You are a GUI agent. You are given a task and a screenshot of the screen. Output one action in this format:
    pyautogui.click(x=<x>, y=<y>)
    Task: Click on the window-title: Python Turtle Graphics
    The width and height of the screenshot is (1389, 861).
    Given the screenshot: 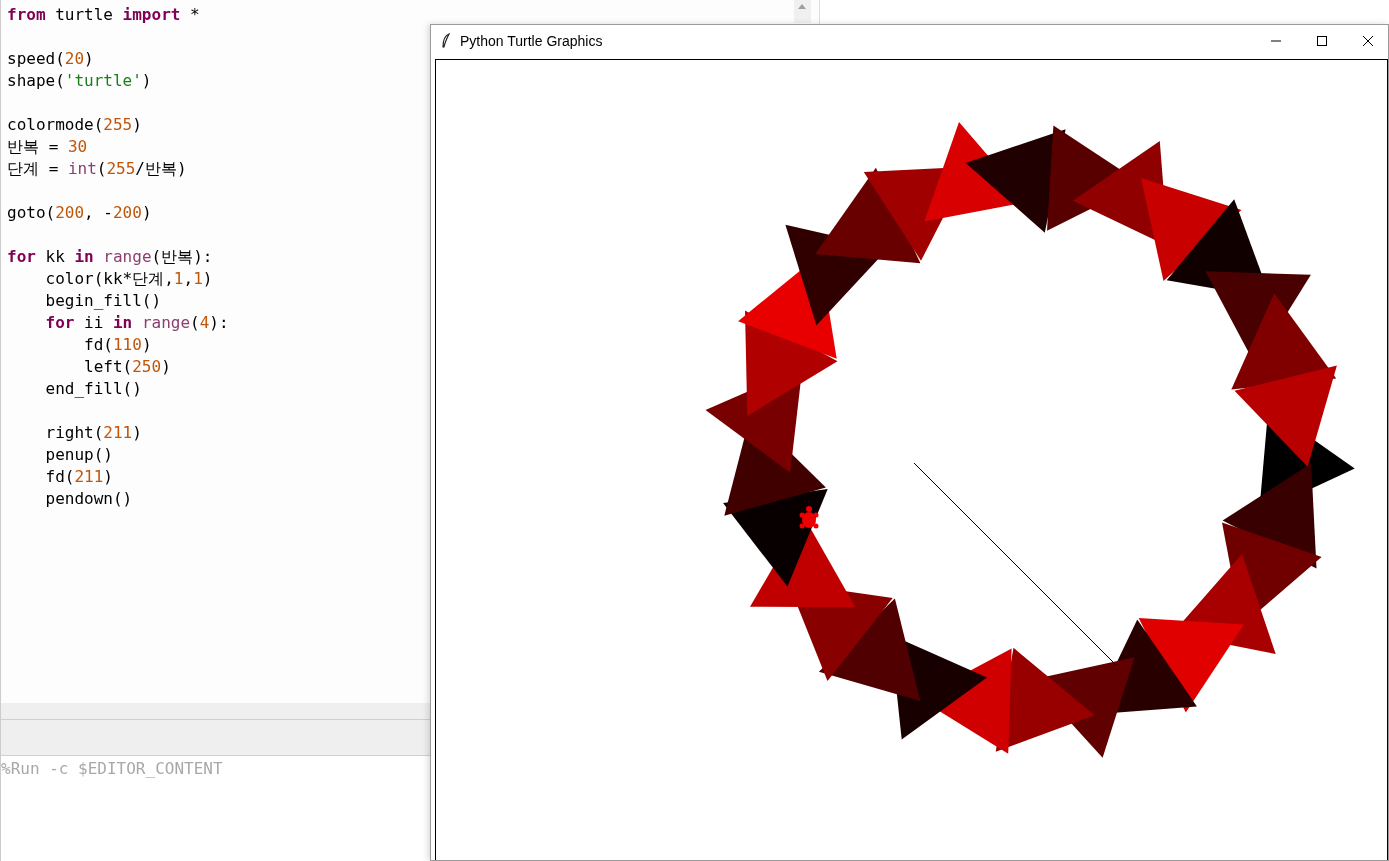 What is the action you would take?
    pyautogui.click(x=532, y=41)
    